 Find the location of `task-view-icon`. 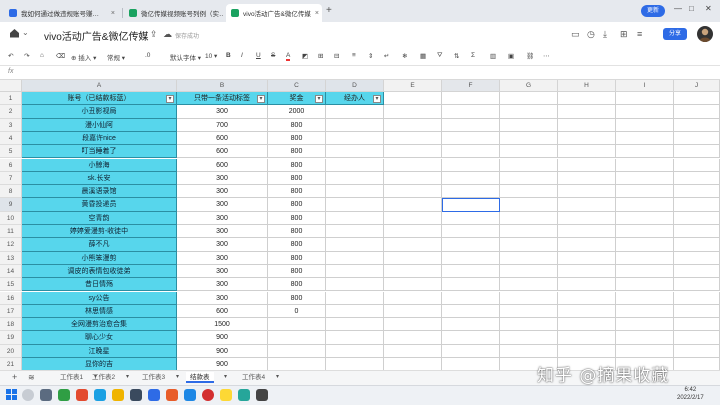

task-view-icon is located at coordinates (46, 395).